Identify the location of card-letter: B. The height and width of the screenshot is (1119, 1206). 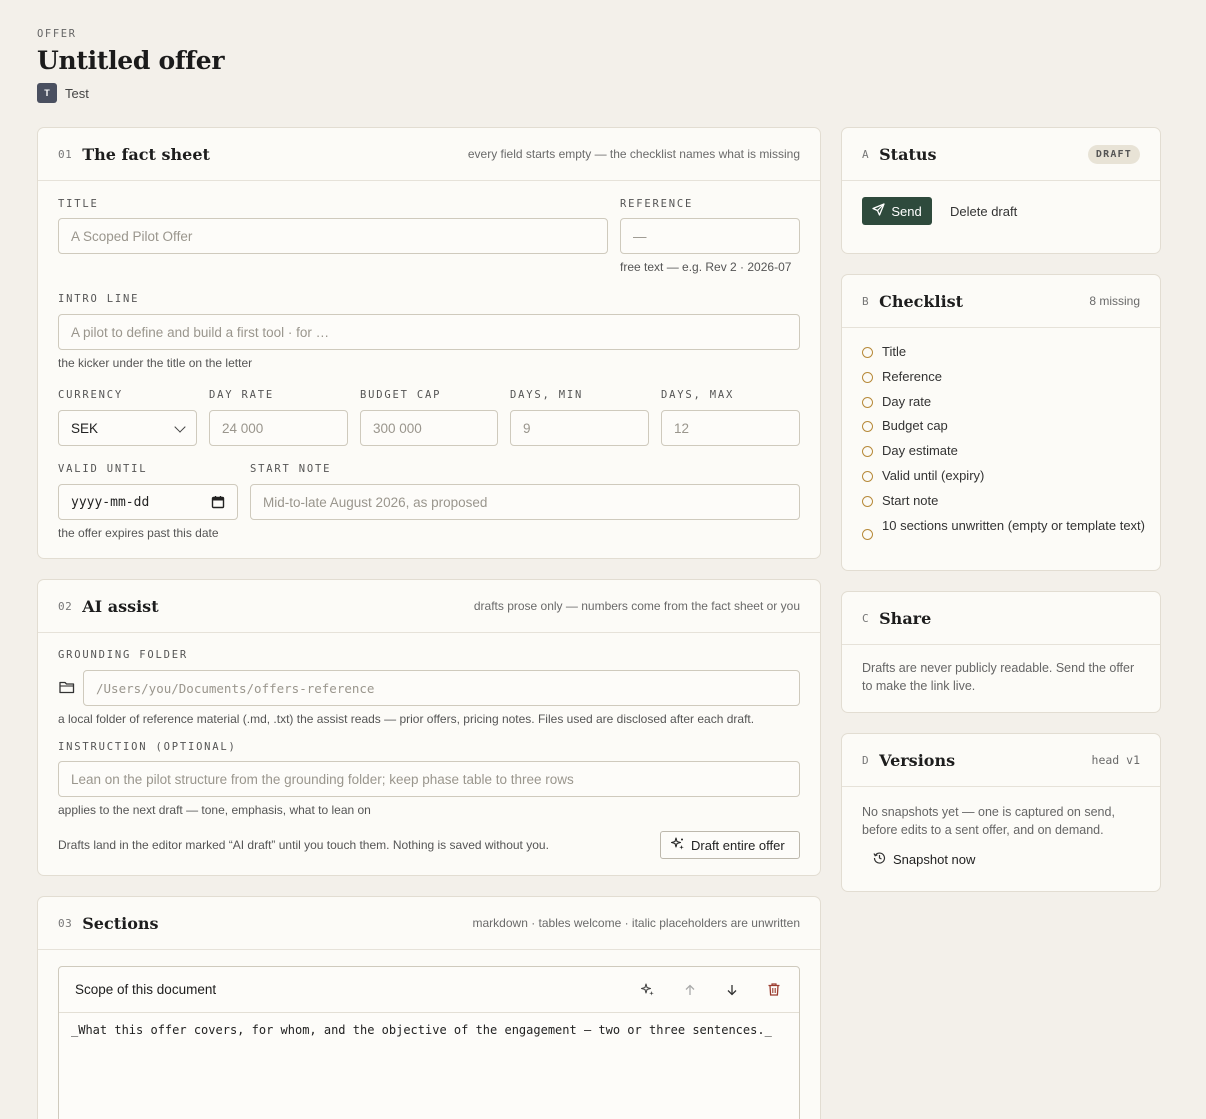
(866, 301).